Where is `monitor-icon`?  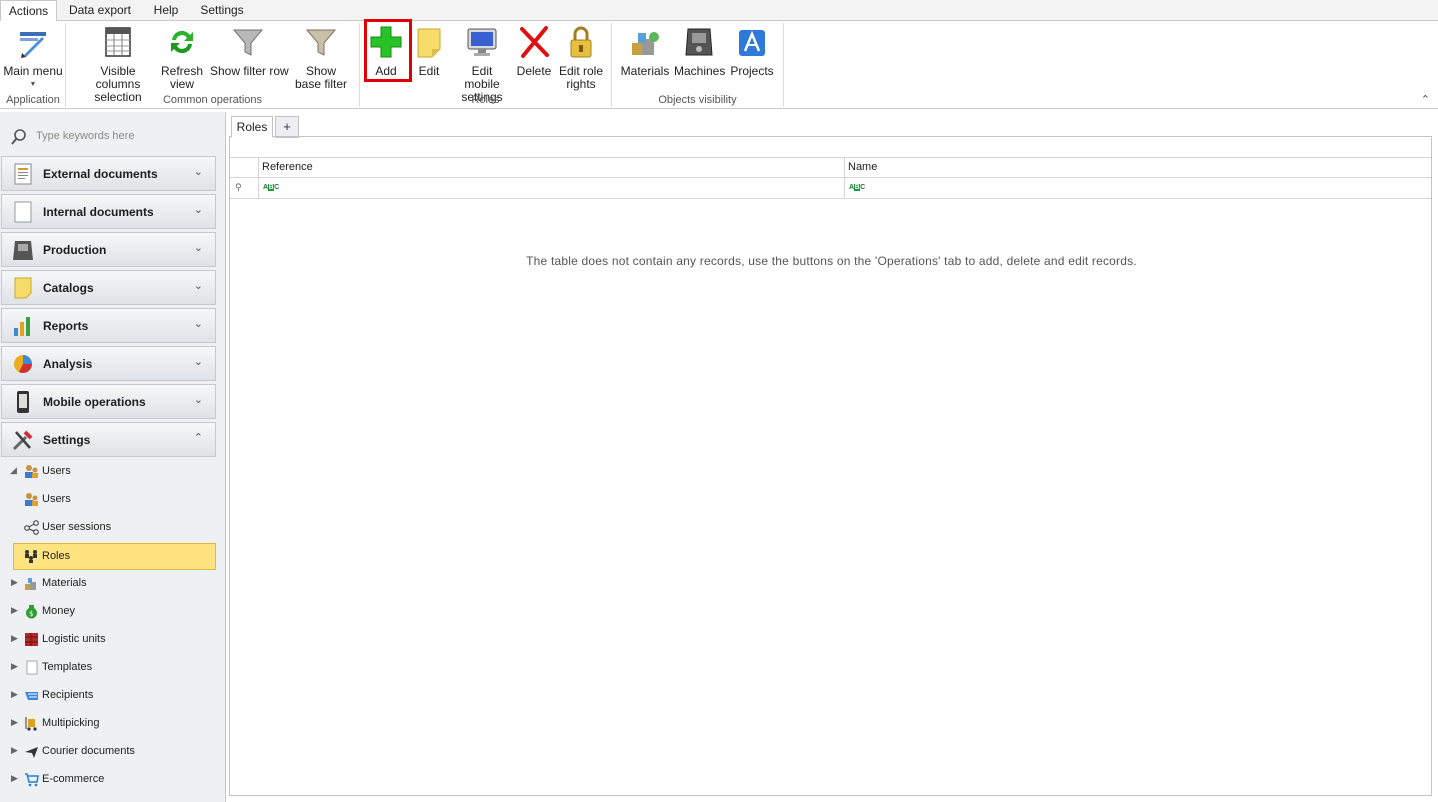
monitor-icon is located at coordinates (482, 42).